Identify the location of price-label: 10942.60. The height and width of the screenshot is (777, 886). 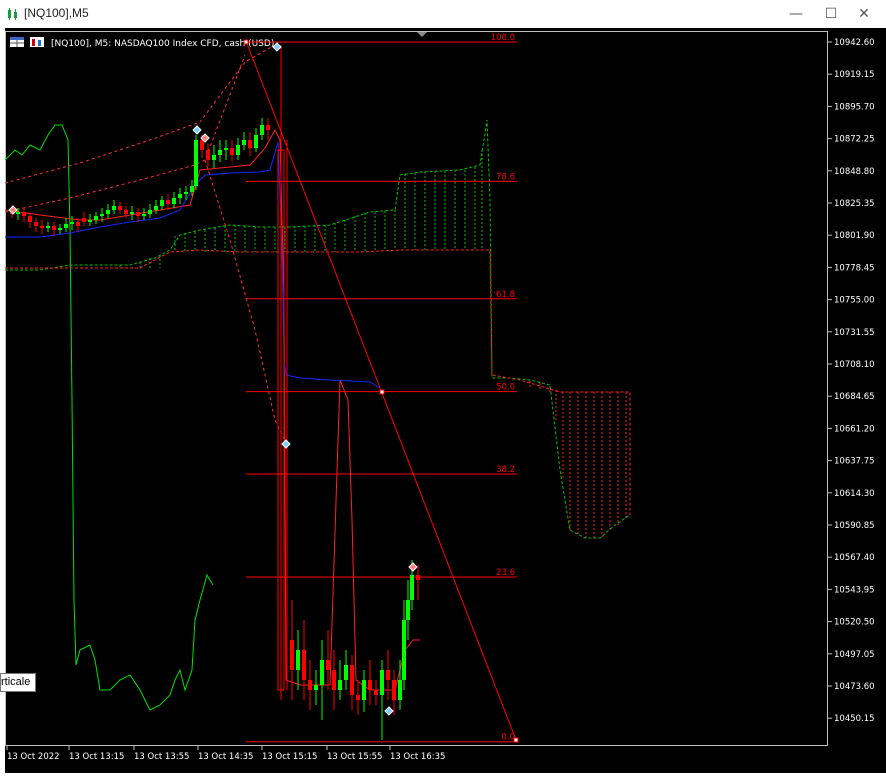
(854, 43).